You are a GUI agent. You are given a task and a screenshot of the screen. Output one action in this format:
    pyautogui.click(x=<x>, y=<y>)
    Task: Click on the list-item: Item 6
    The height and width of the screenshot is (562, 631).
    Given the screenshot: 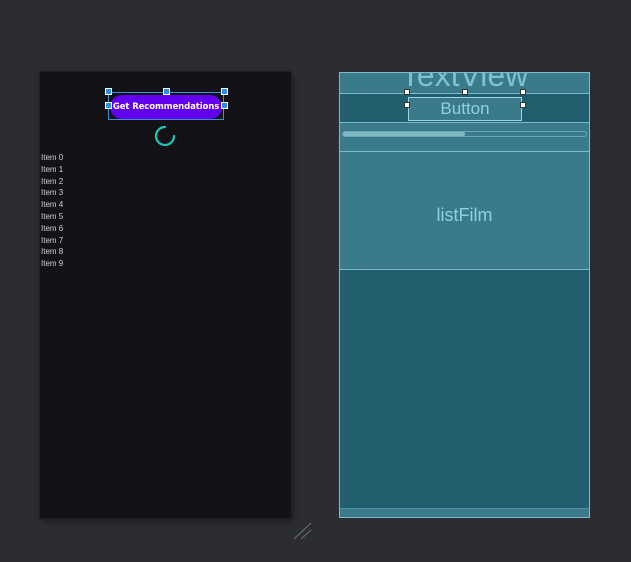 What is the action you would take?
    pyautogui.click(x=52, y=229)
    